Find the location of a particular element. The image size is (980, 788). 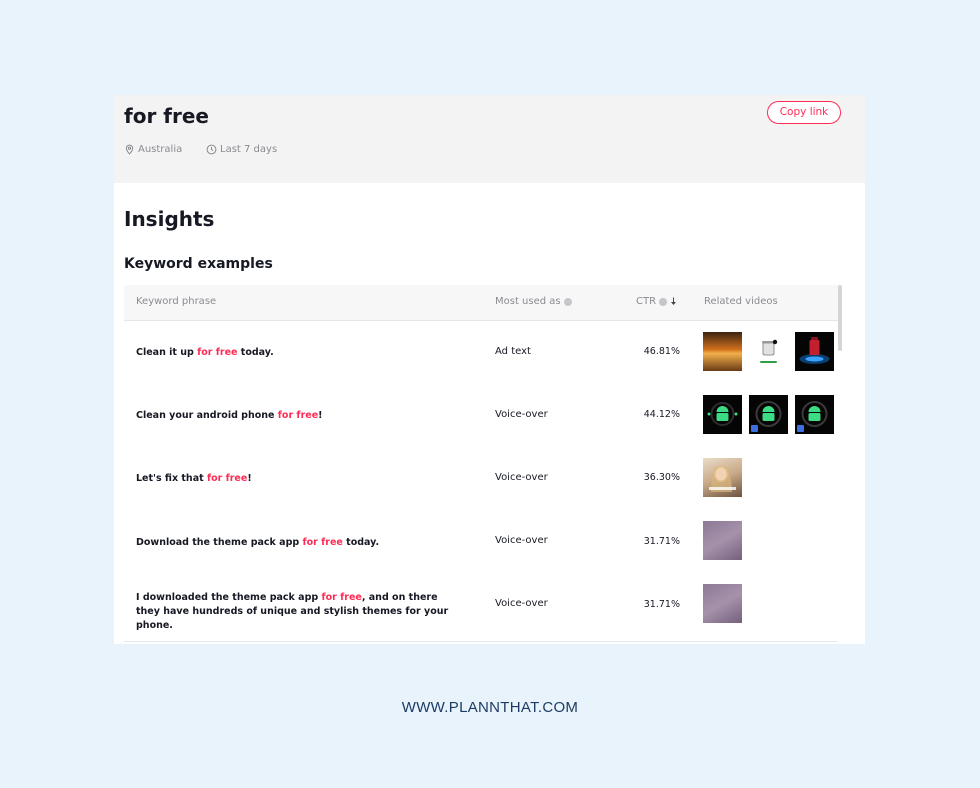

copy-link-button: Copy link is located at coordinates (804, 112).